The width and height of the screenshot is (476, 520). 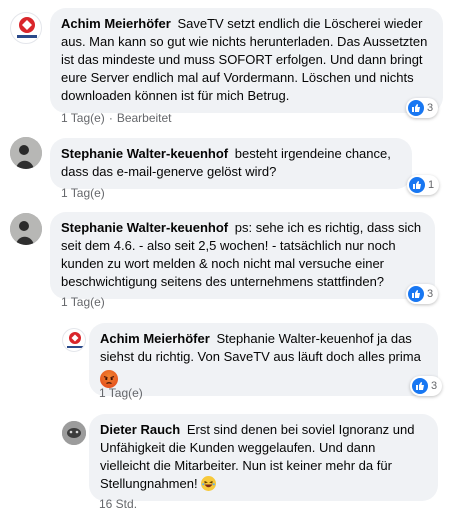 What do you see at coordinates (209, 483) in the screenshot?
I see `laughing-emoji` at bounding box center [209, 483].